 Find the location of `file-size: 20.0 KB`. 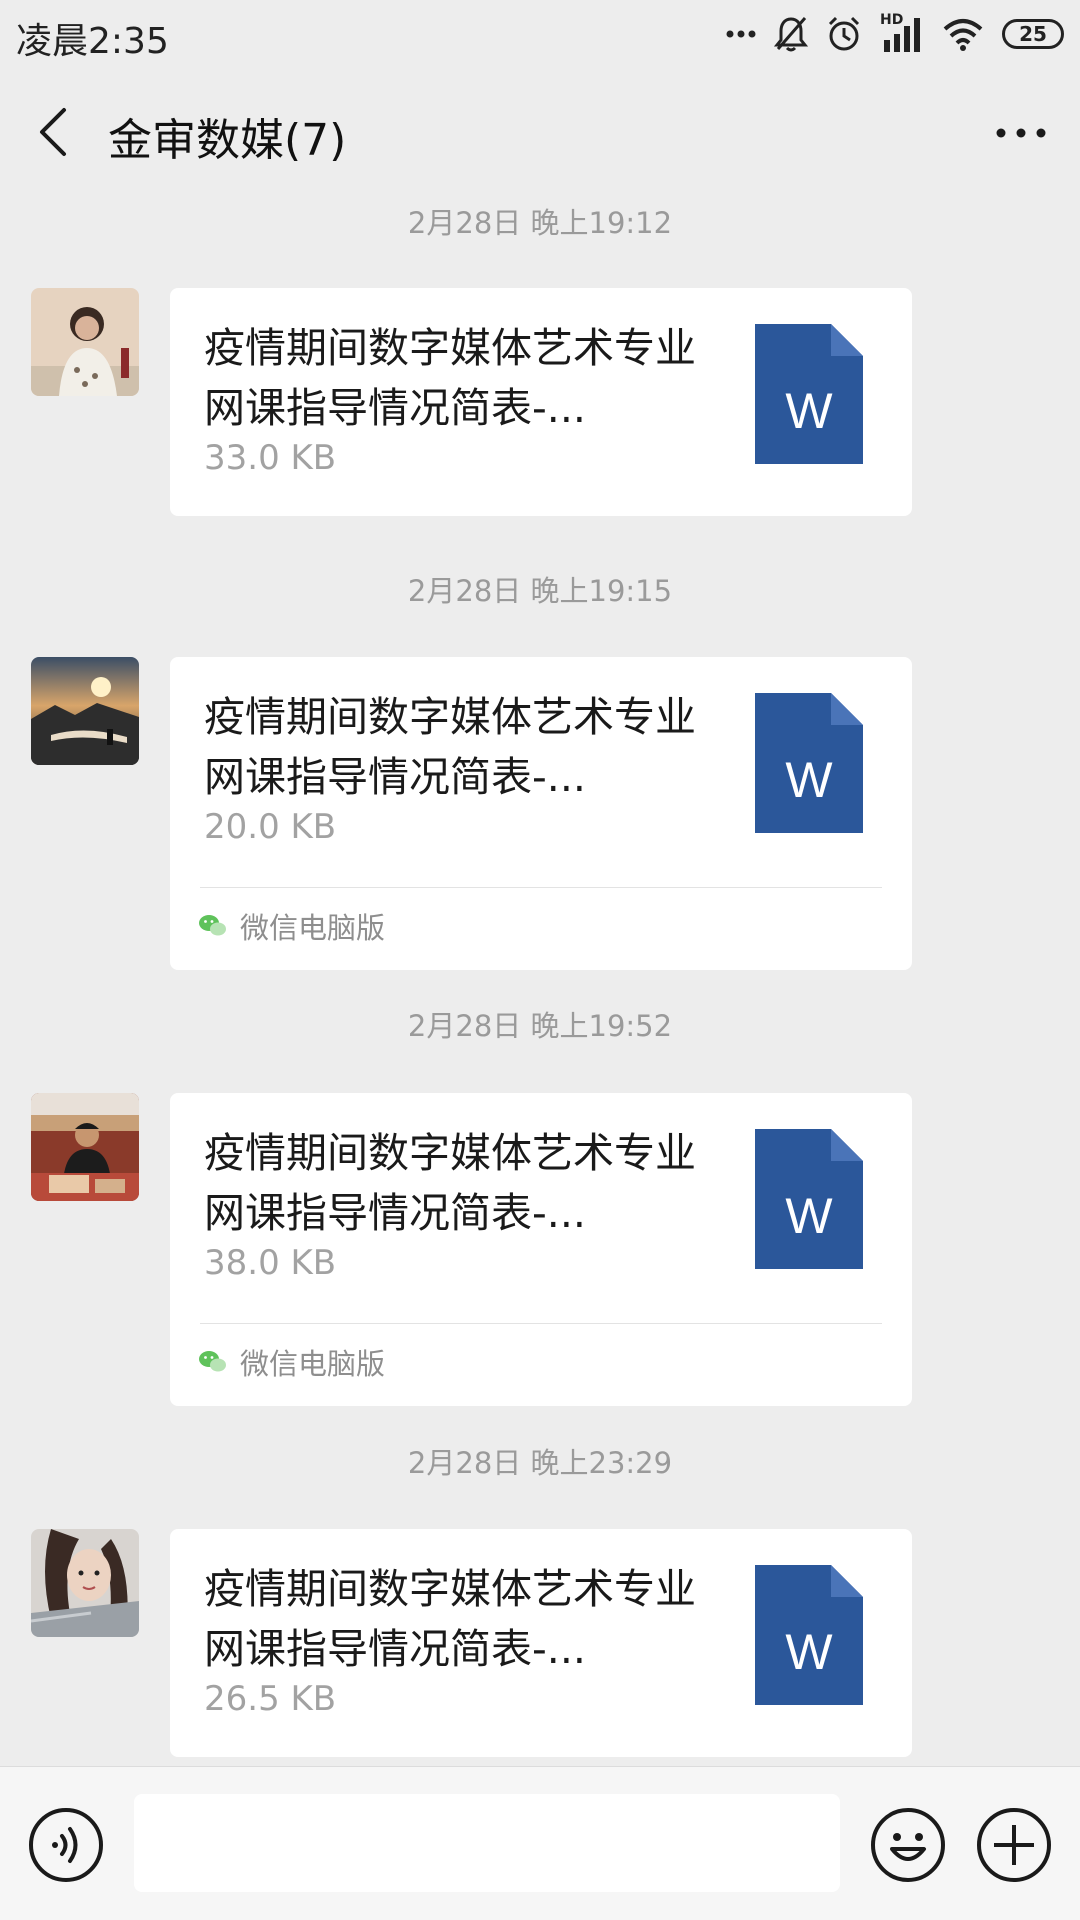

file-size: 20.0 KB is located at coordinates (270, 827).